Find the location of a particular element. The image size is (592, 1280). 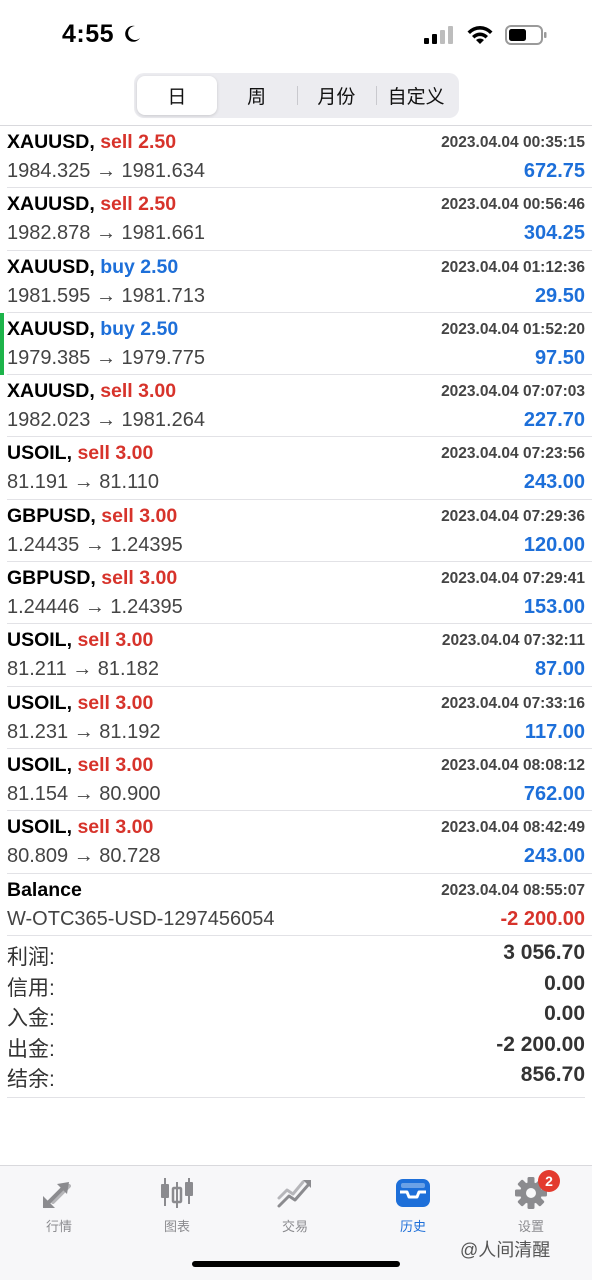

trade-symbol: GBPUSD, is located at coordinates (51, 578).